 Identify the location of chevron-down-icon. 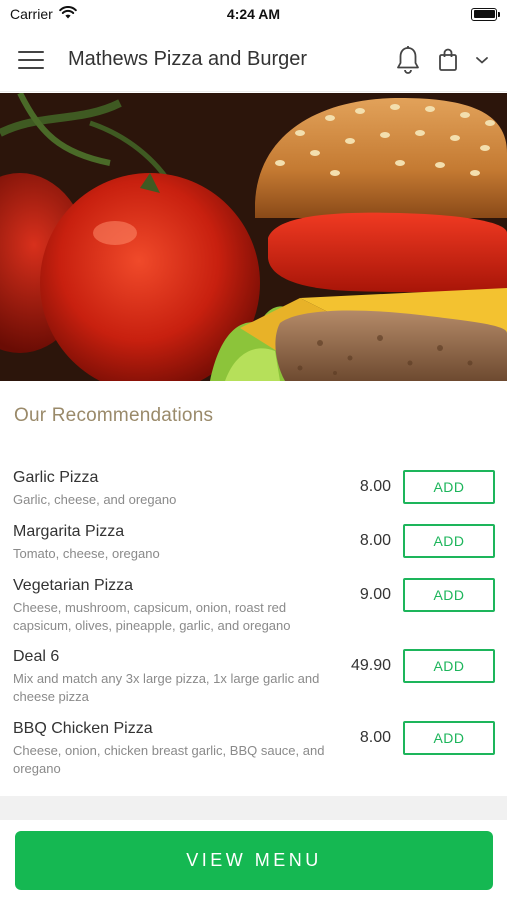
(482, 60).